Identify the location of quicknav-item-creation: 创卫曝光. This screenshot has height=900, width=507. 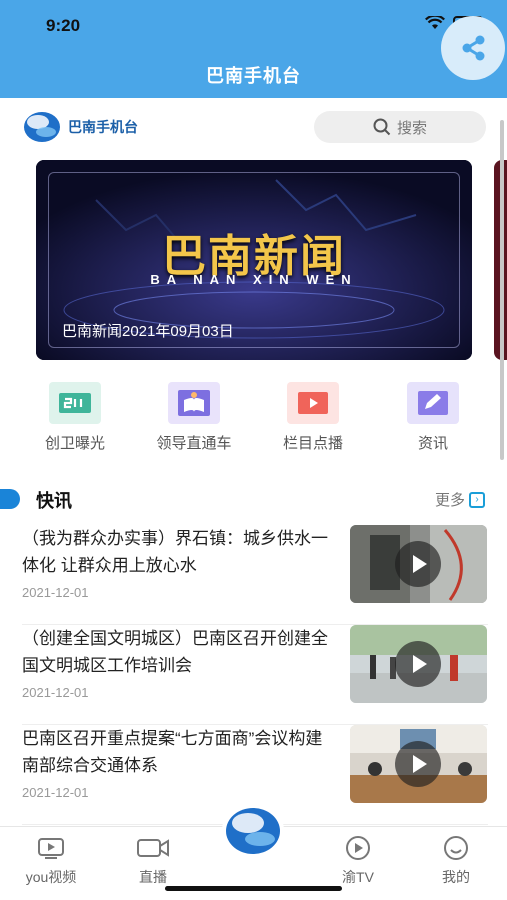
(75, 417).